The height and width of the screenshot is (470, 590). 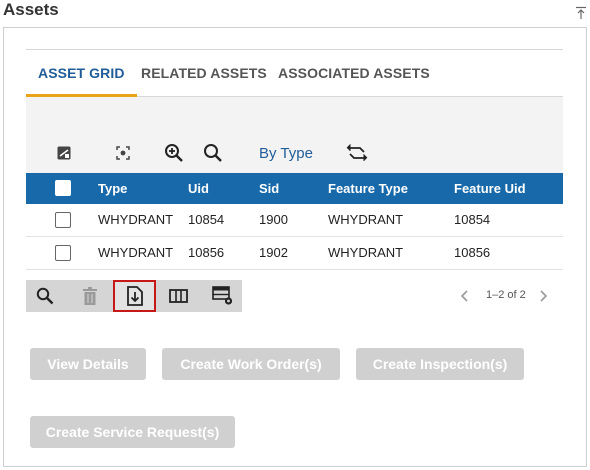 What do you see at coordinates (294, 135) in the screenshot?
I see `grid-toolbar: By Type` at bounding box center [294, 135].